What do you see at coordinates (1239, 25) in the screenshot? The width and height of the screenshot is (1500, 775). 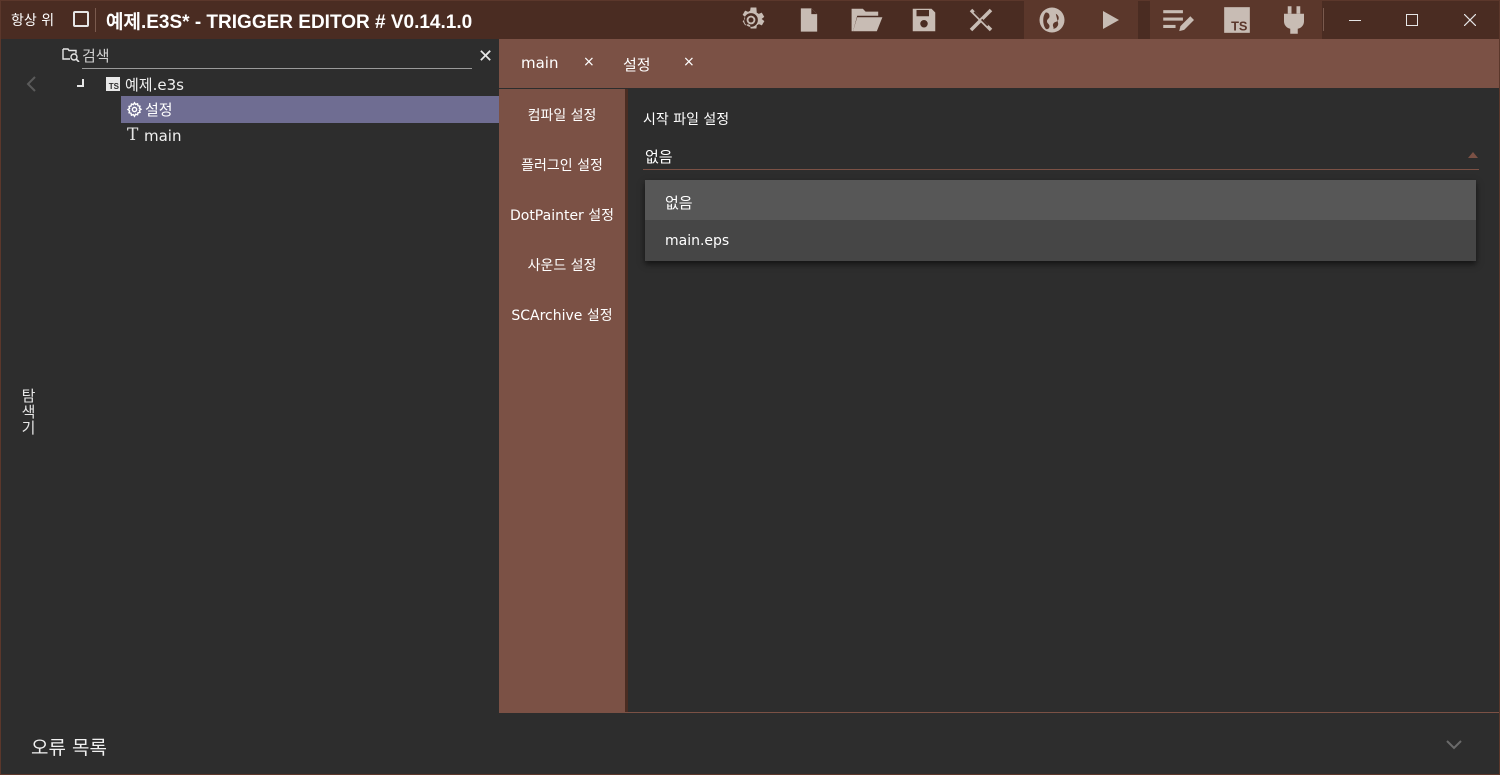 I see `svg-text: TS` at bounding box center [1239, 25].